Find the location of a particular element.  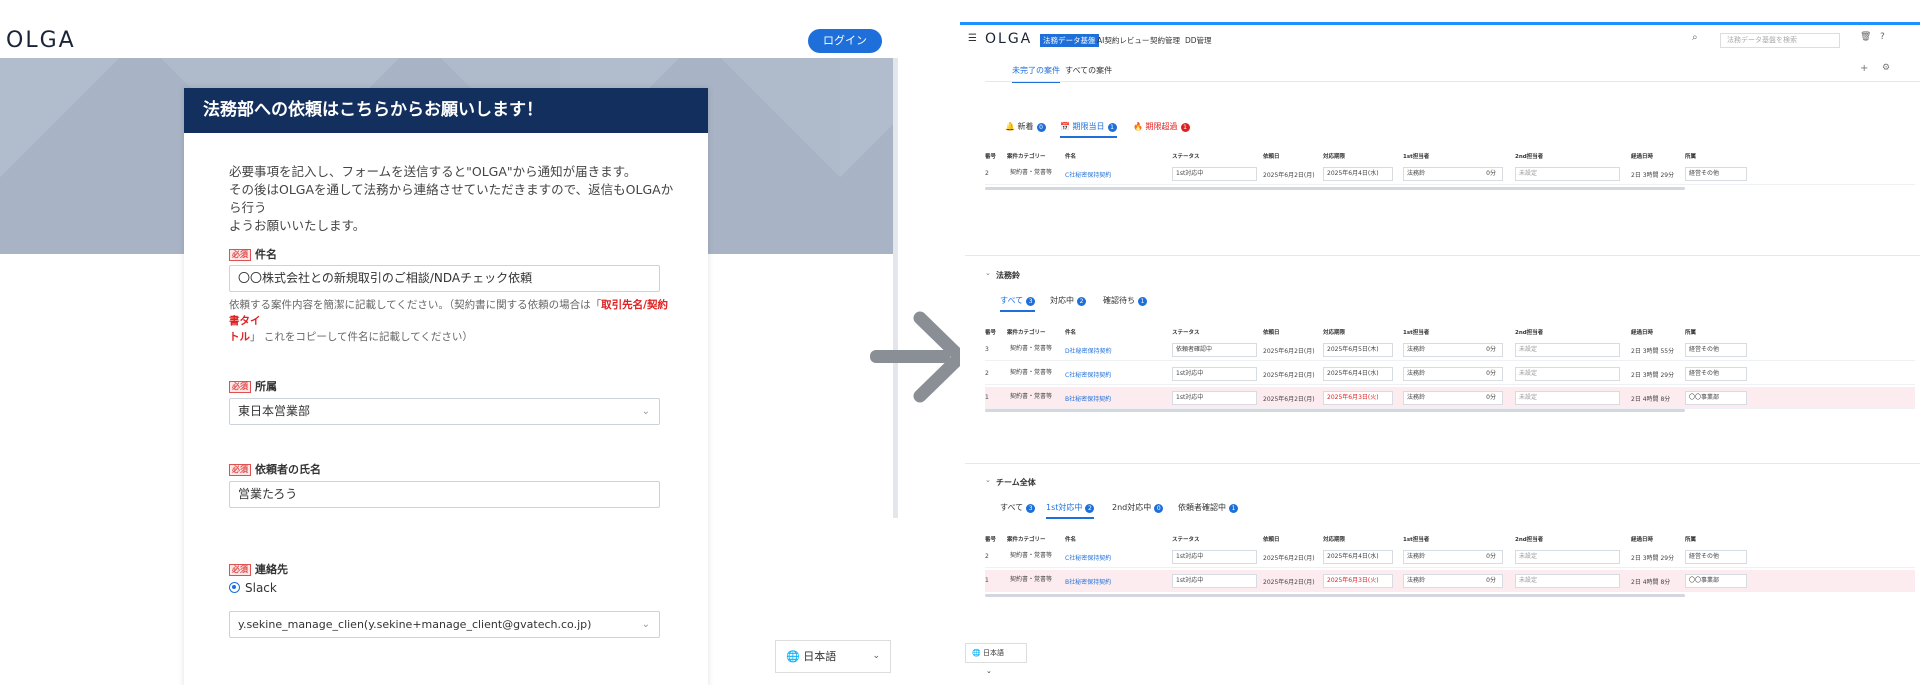

scrollbar is located at coordinates (895, 288).